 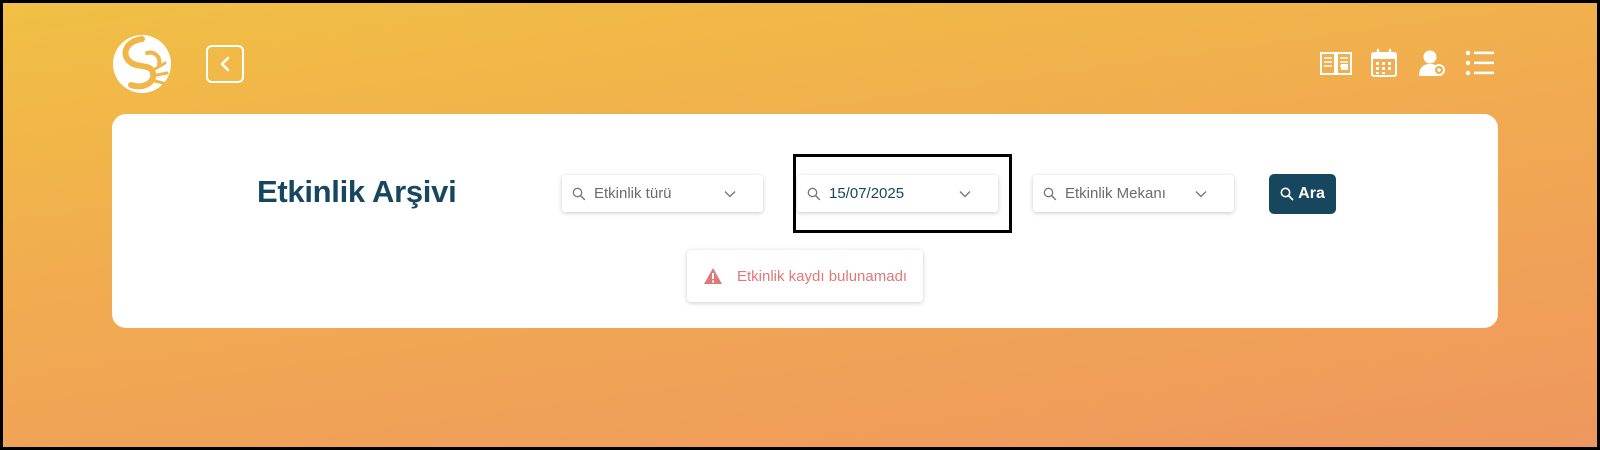 I want to click on event-type-select: Etkinlik türü, so click(x=662, y=193).